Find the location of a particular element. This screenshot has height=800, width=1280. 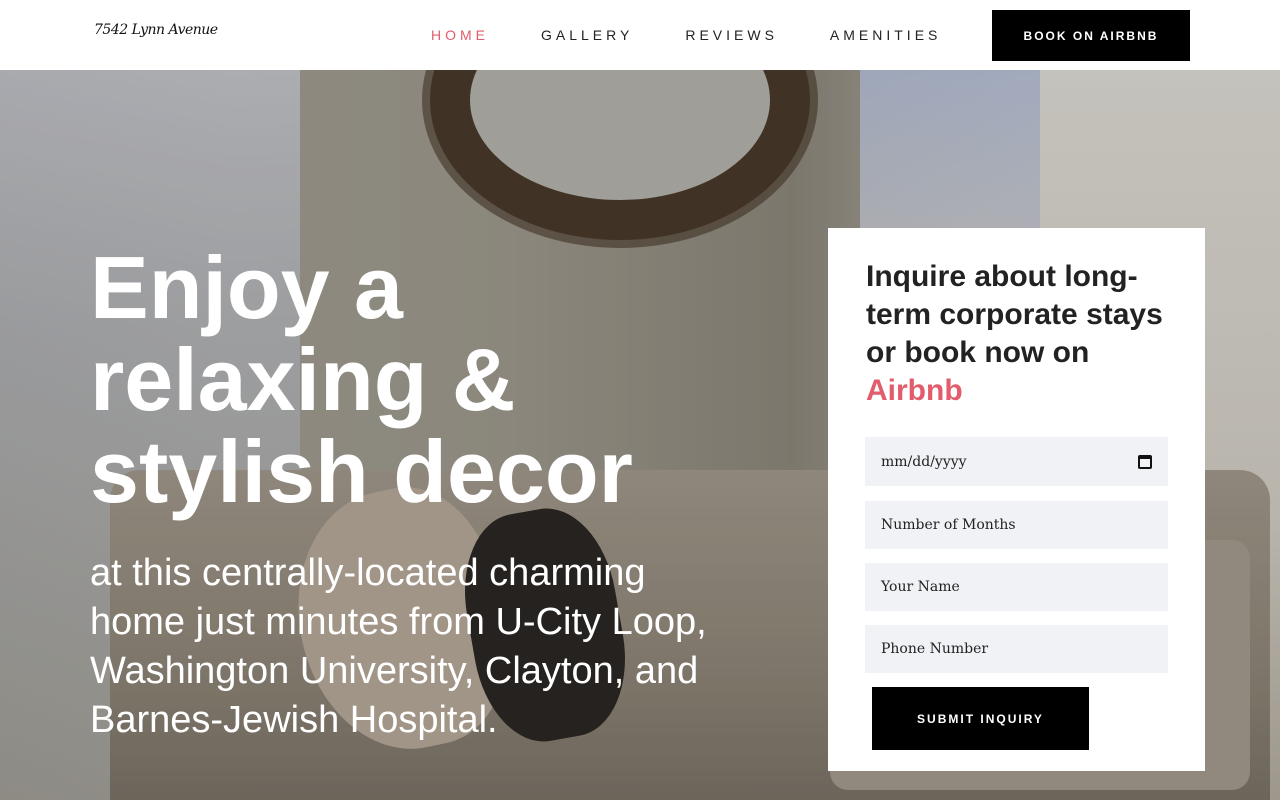

main-nav: HOME GALLERY REVIEWS AMENITIES is located at coordinates (712, 35).